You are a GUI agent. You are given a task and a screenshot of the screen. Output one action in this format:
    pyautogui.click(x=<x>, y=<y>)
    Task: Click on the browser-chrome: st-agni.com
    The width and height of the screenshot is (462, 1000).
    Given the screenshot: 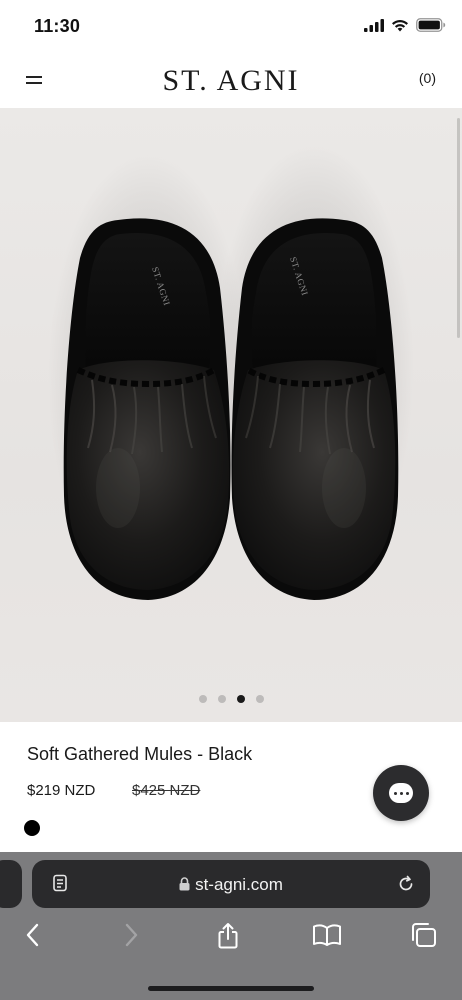 What is the action you would take?
    pyautogui.click(x=231, y=926)
    